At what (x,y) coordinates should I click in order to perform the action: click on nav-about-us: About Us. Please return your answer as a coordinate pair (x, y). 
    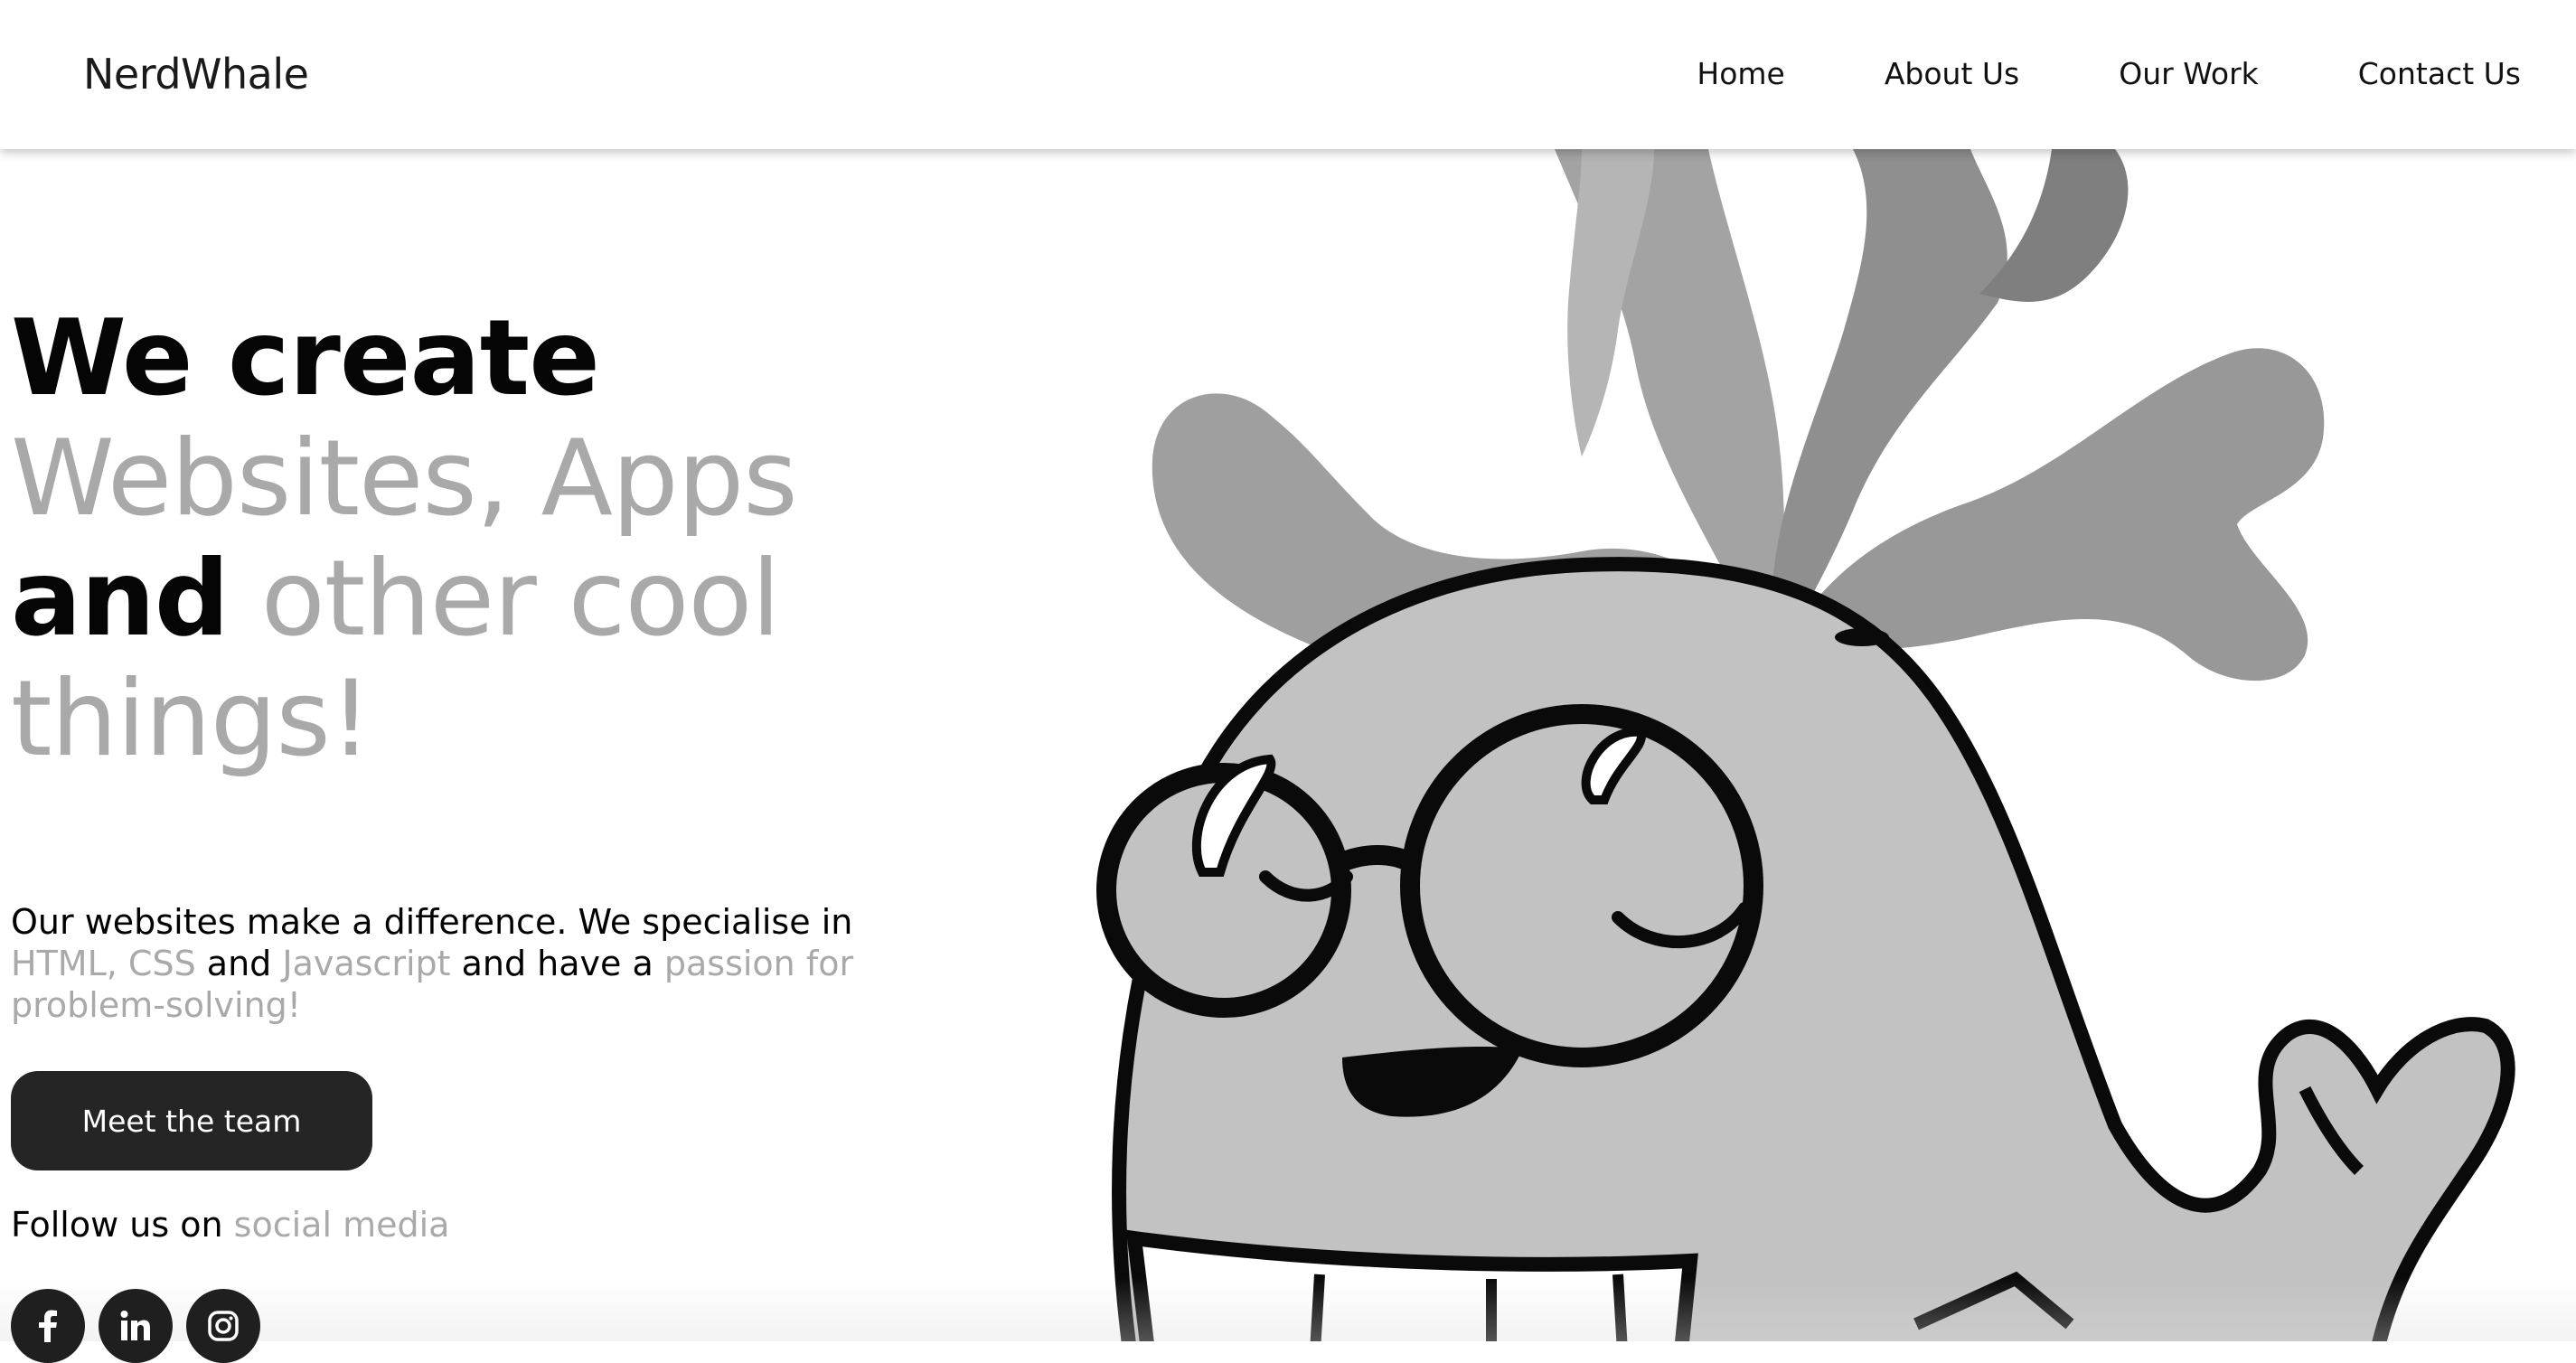
    Looking at the image, I should click on (1952, 74).